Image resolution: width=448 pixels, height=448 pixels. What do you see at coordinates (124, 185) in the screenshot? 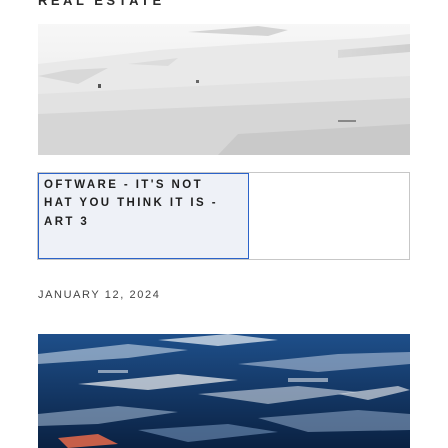
I see `post-title-line-1: OFTWARE - IT'S NOT` at bounding box center [124, 185].